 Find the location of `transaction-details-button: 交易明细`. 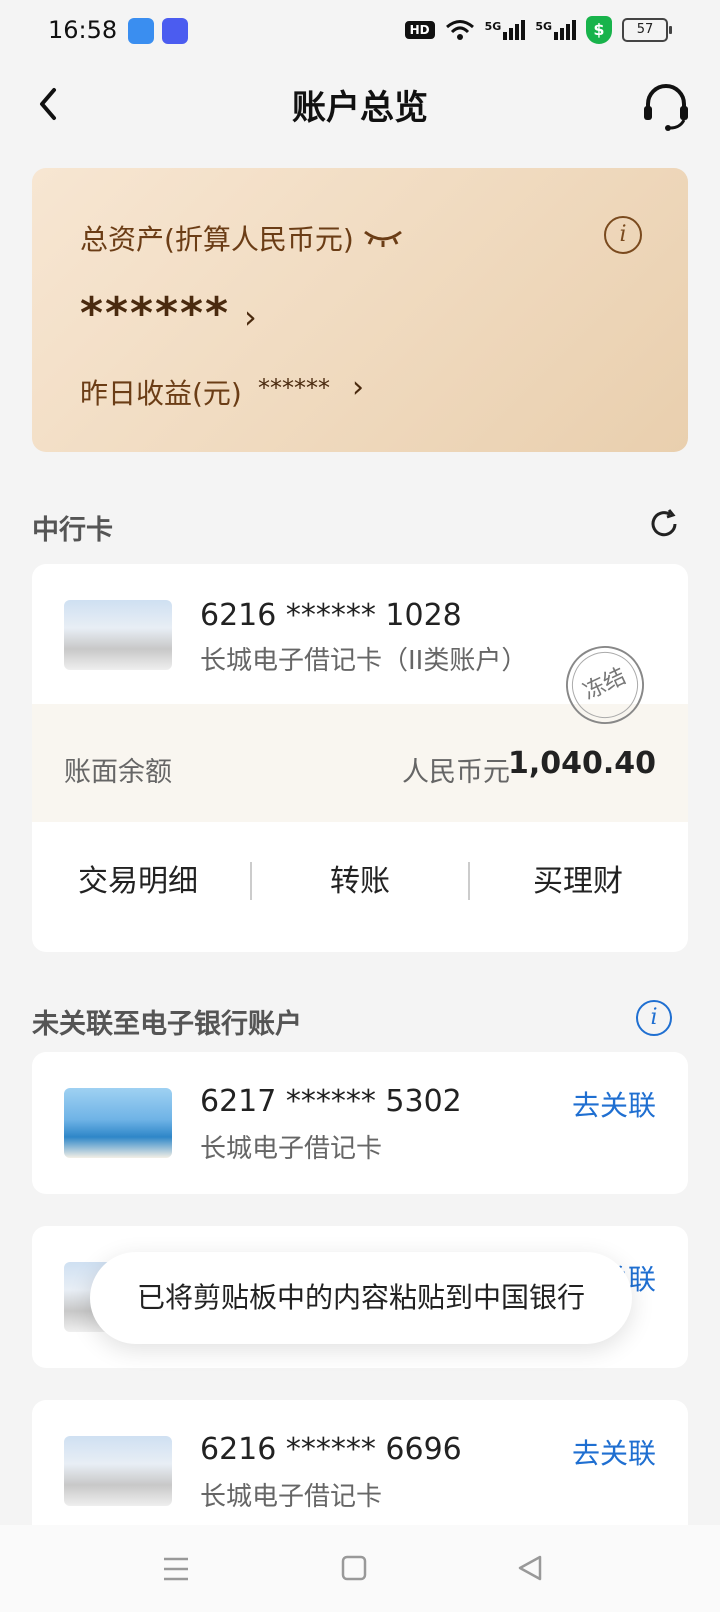

transaction-details-button: 交易明细 is located at coordinates (138, 878).